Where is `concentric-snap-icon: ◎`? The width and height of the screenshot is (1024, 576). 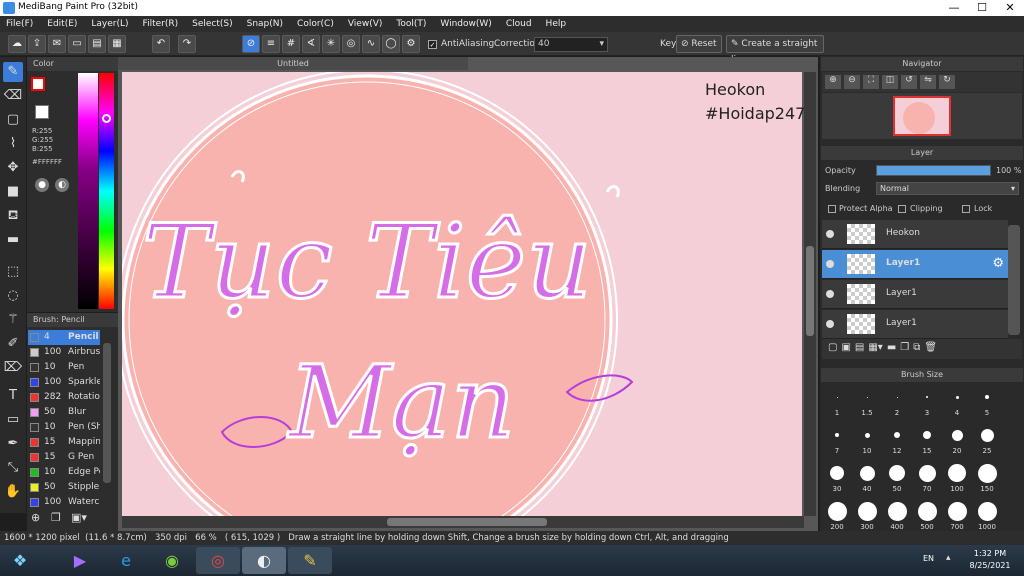
concentric-snap-icon: ◎ is located at coordinates (351, 44).